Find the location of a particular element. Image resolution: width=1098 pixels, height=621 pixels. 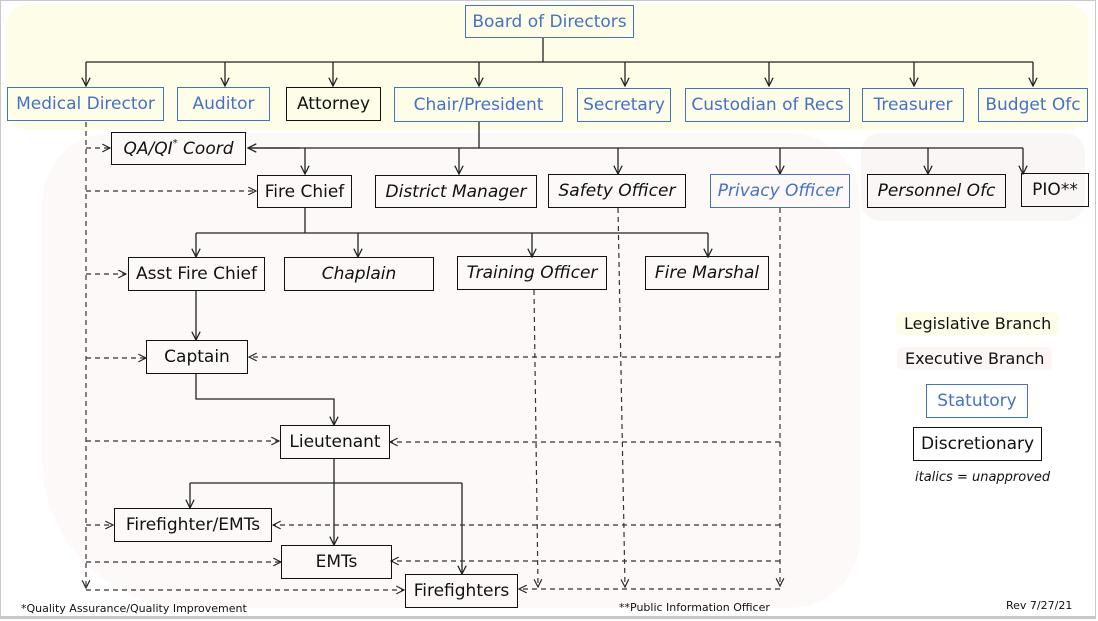

node-captain: Captain is located at coordinates (197, 357).